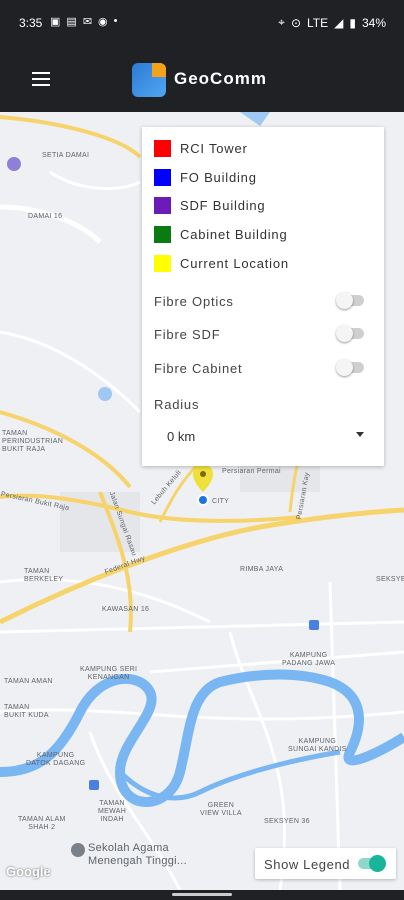 The height and width of the screenshot is (900, 404). What do you see at coordinates (66, 155) in the screenshot?
I see `map-label-setia-damai: SETIA DAMAI` at bounding box center [66, 155].